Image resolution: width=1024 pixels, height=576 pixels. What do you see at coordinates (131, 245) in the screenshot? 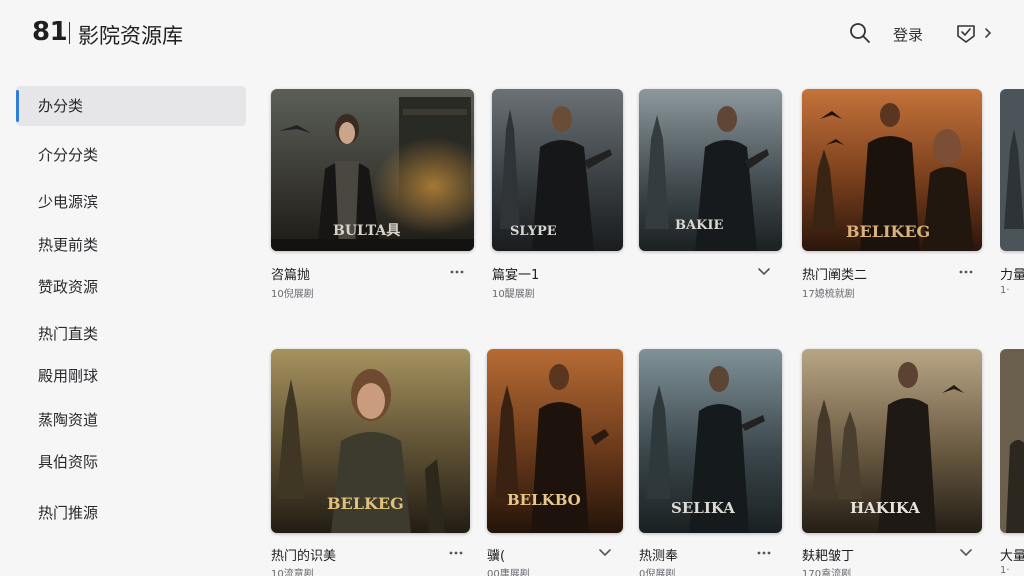
I see `sidebar-item-4: 热更前类` at bounding box center [131, 245].